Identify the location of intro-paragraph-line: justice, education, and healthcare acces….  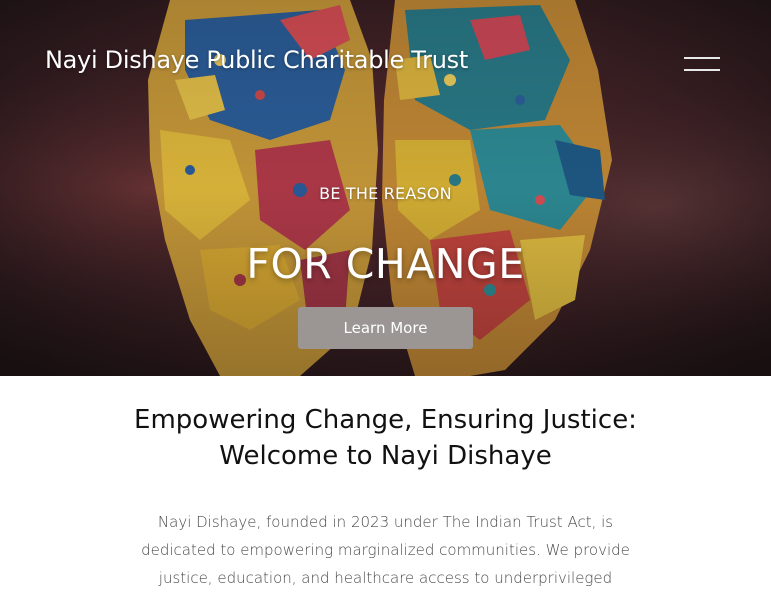
(385, 578).